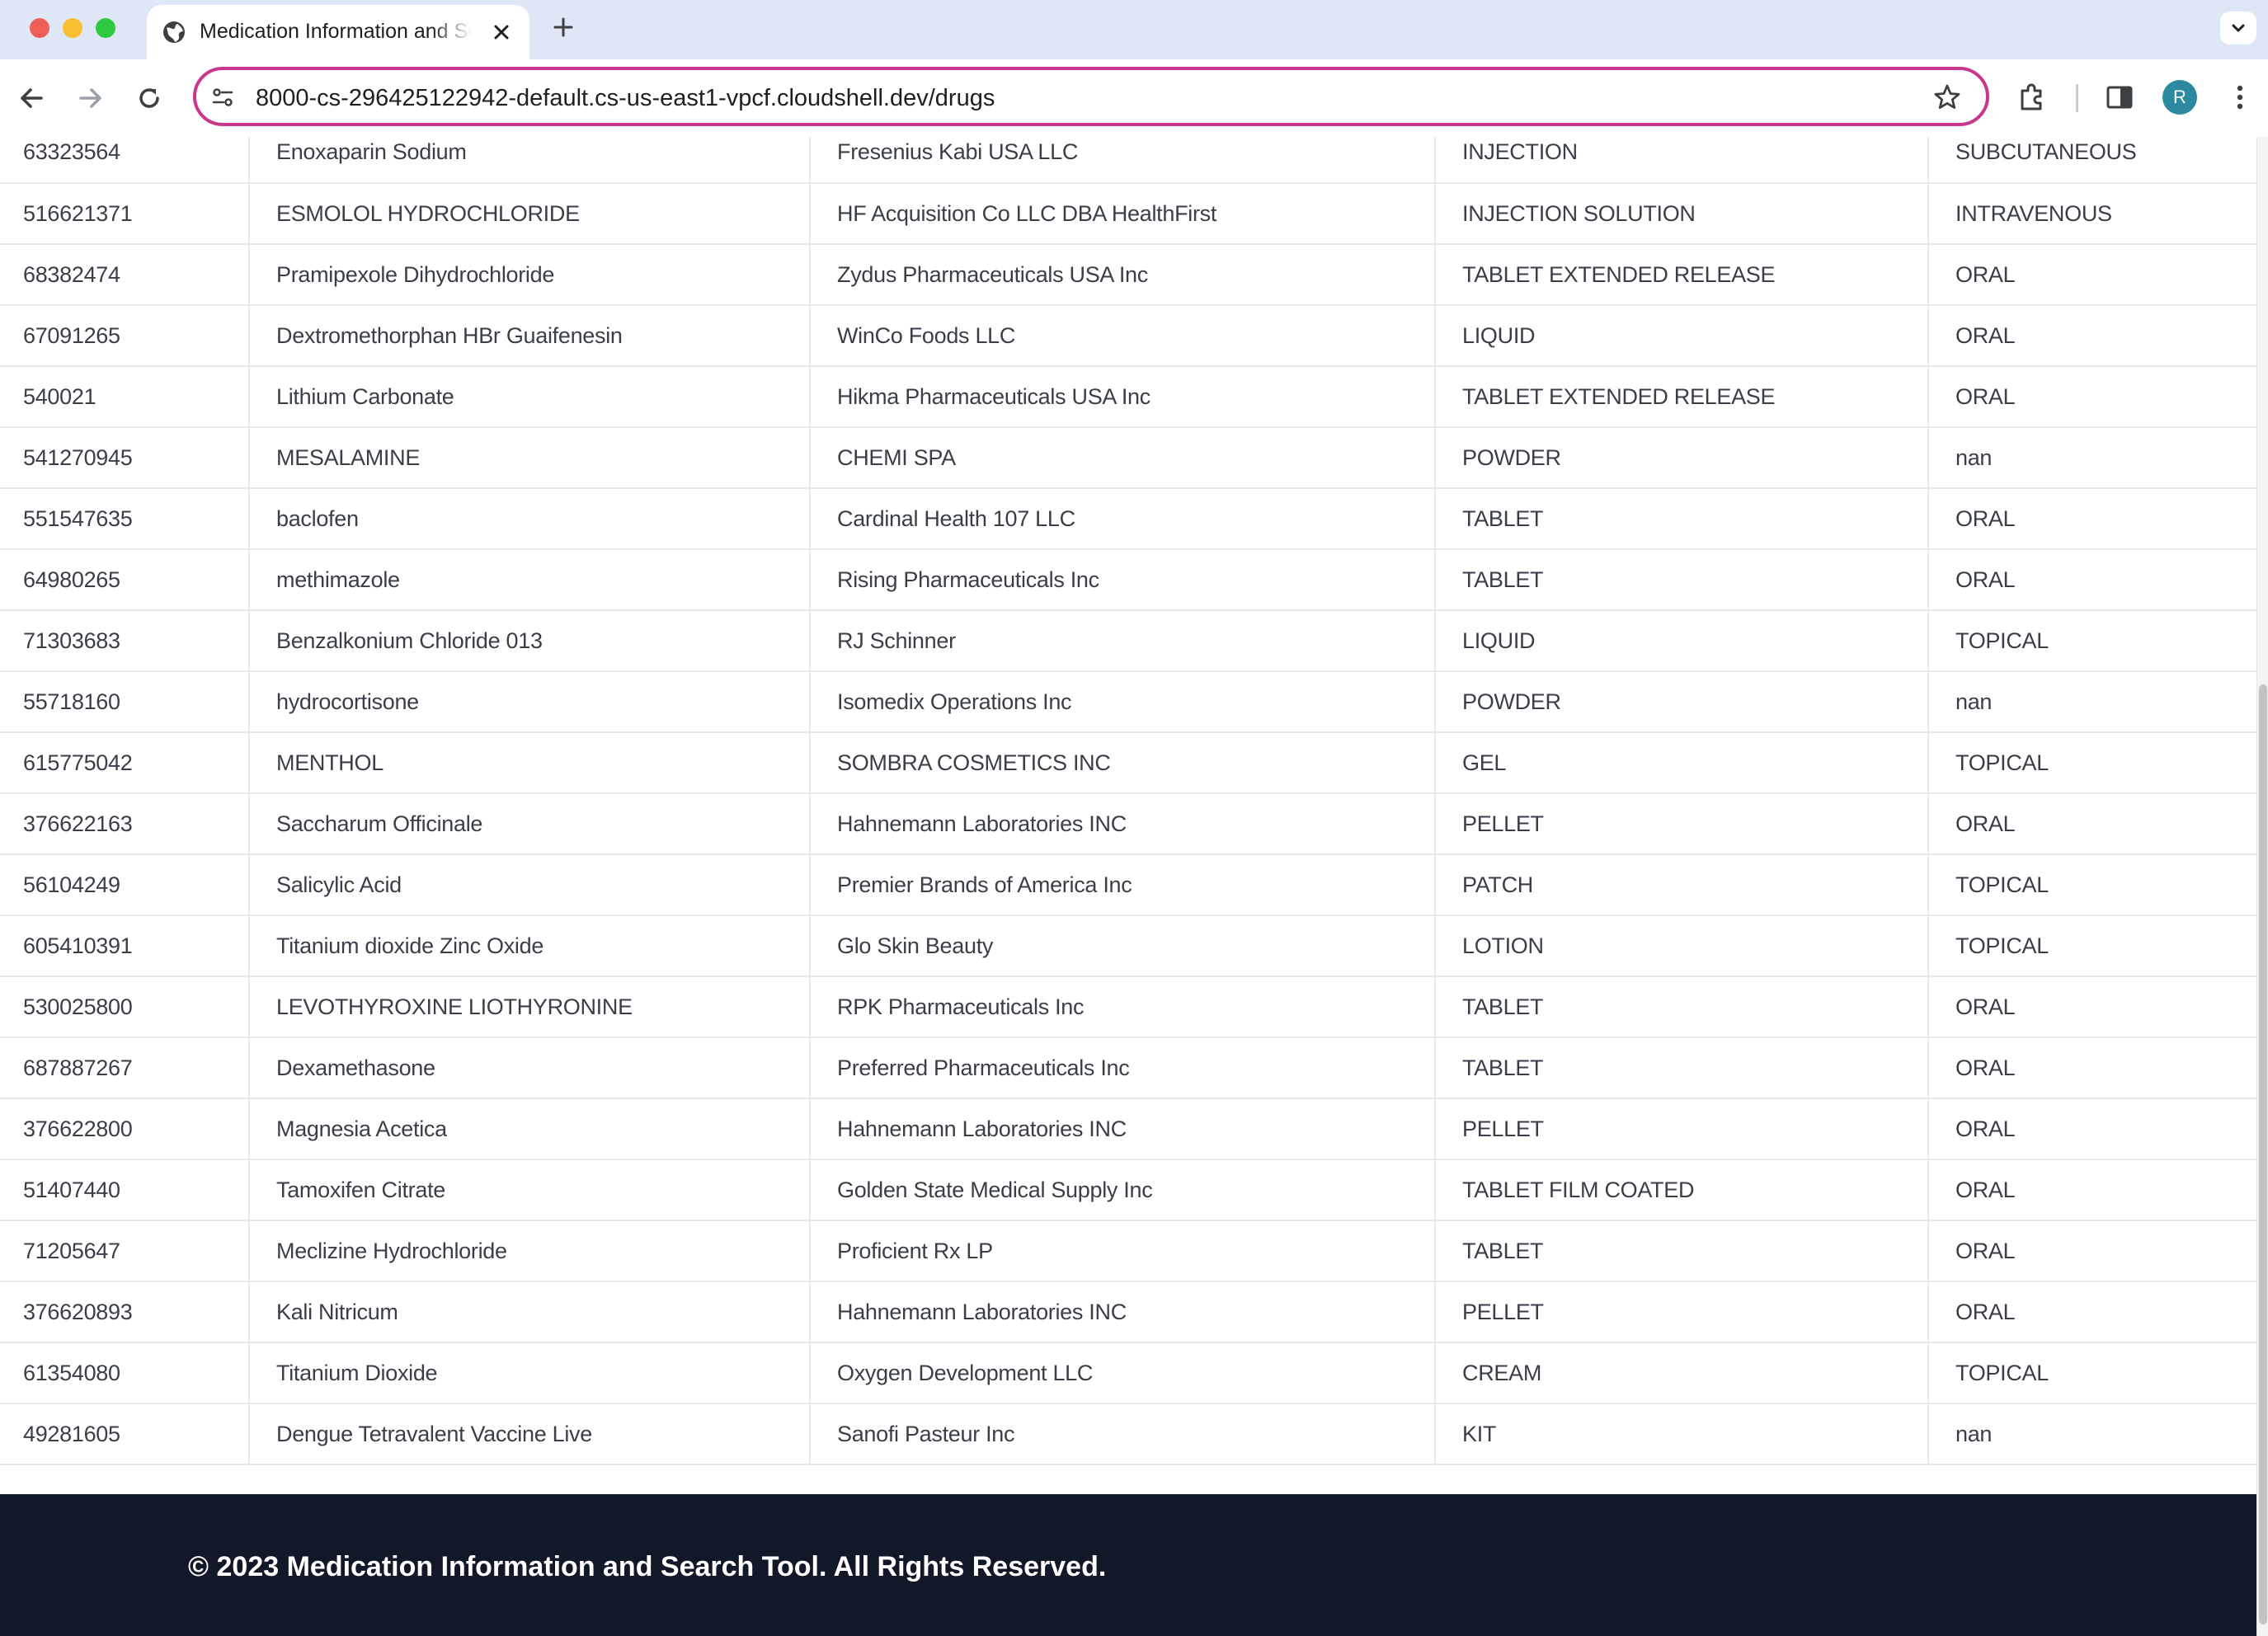  What do you see at coordinates (2119, 97) in the screenshot?
I see `side-panel-icon` at bounding box center [2119, 97].